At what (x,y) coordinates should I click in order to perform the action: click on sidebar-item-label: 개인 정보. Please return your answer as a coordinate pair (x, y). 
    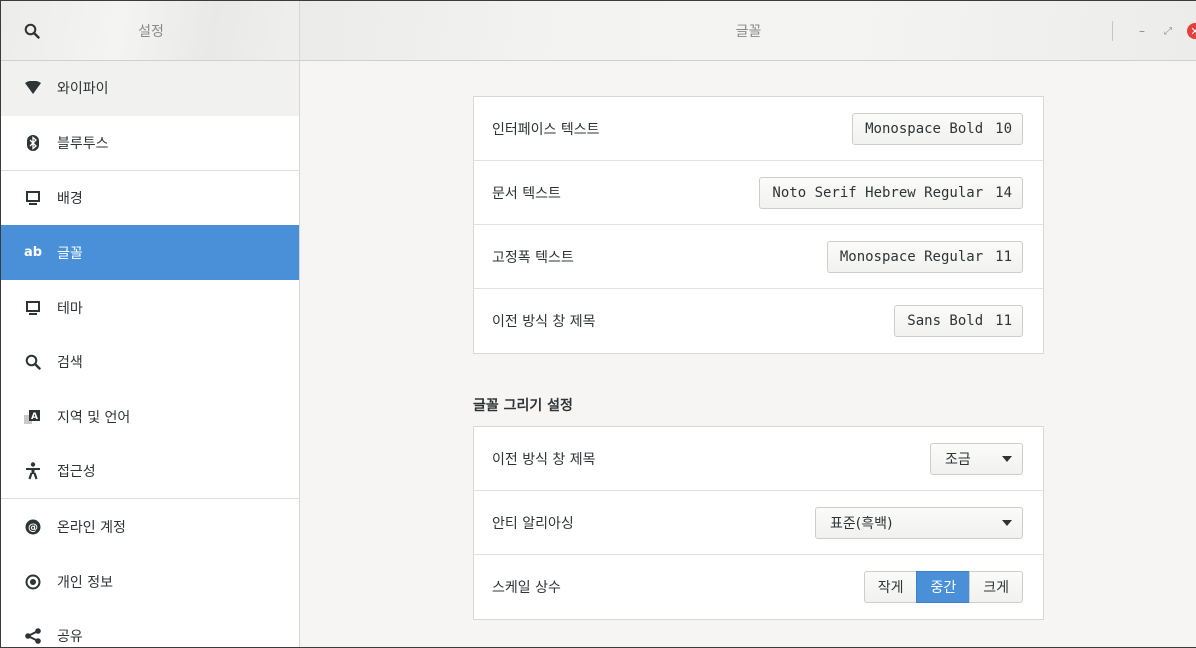
    Looking at the image, I should click on (85, 582).